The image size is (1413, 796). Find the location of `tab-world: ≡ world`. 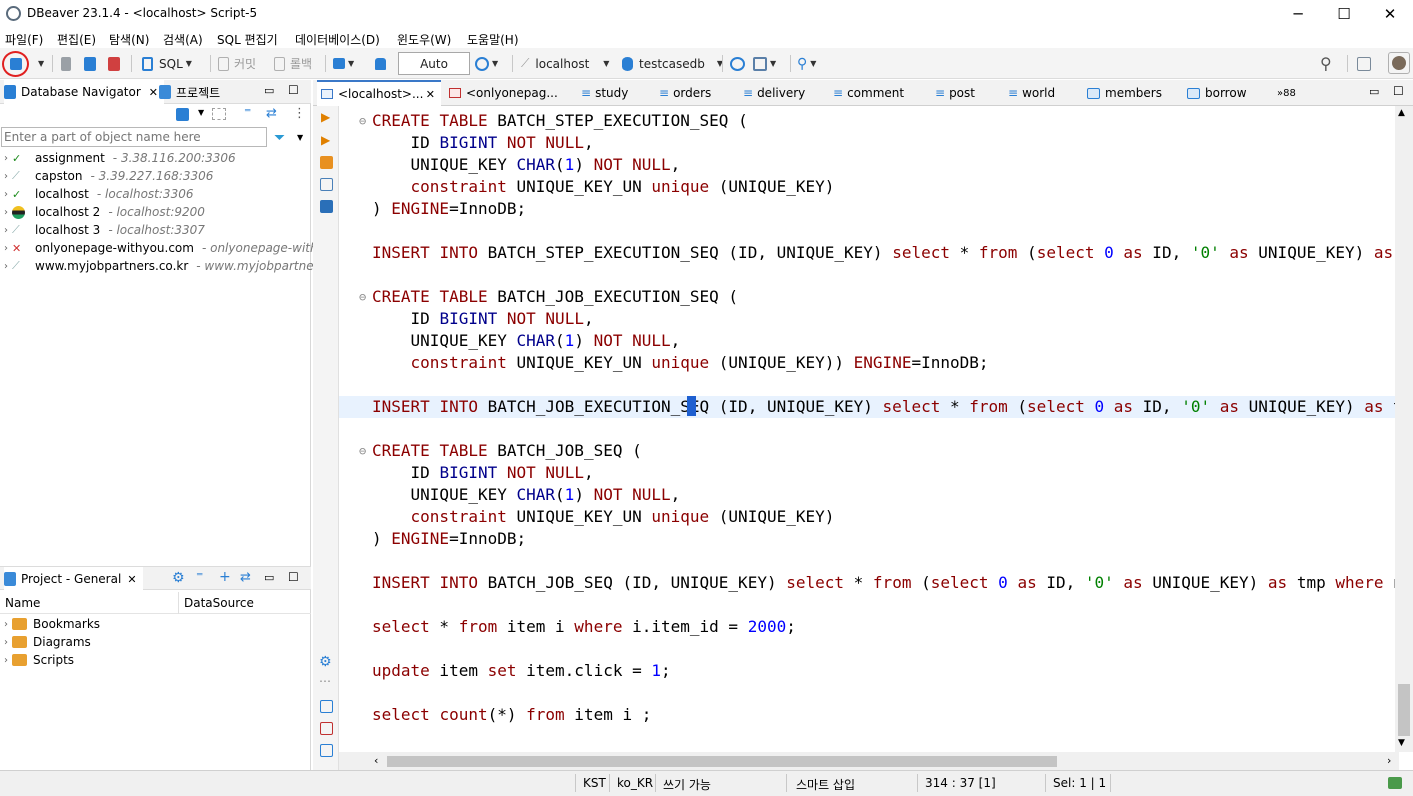

tab-world: ≡ world is located at coordinates (1031, 93).